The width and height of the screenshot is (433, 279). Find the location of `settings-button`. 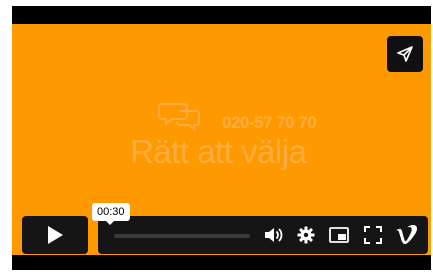

settings-button is located at coordinates (306, 235).